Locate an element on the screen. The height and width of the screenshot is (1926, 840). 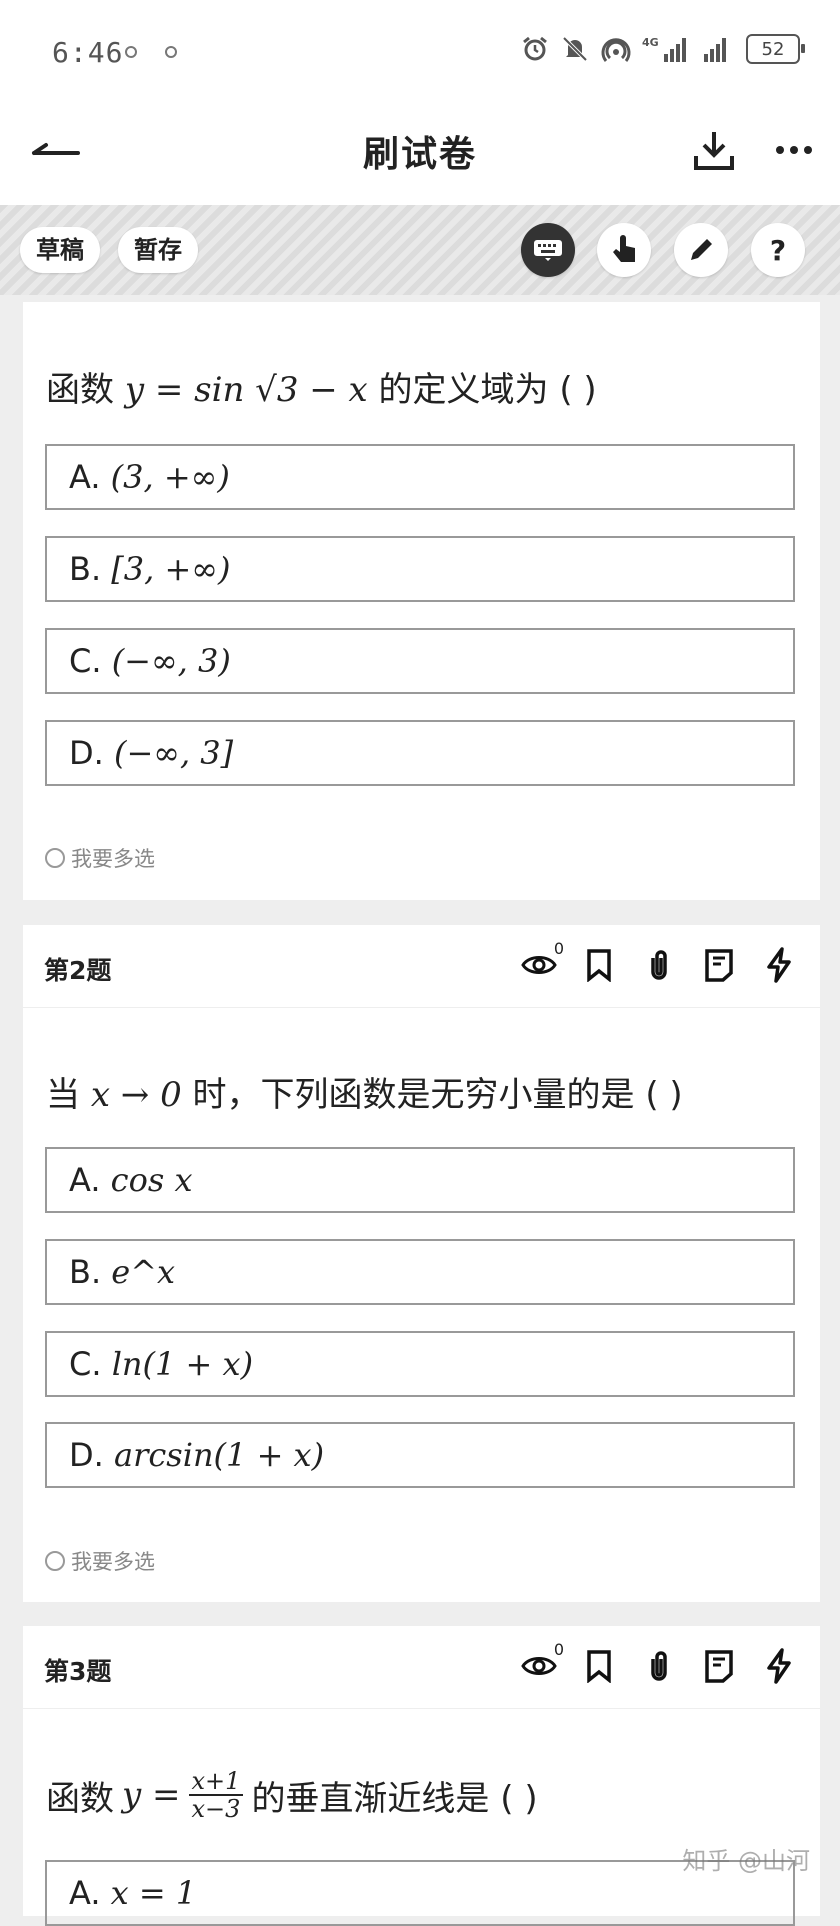
status-icons: 4G 52 is located at coordinates (662, 49).